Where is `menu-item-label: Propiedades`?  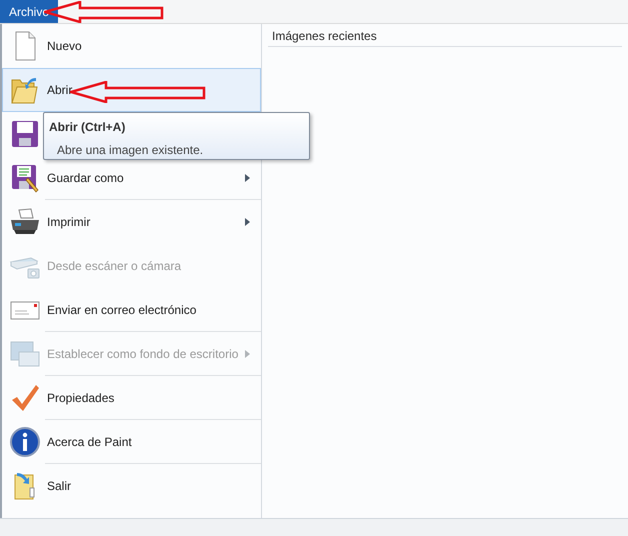 menu-item-label: Propiedades is located at coordinates (80, 398).